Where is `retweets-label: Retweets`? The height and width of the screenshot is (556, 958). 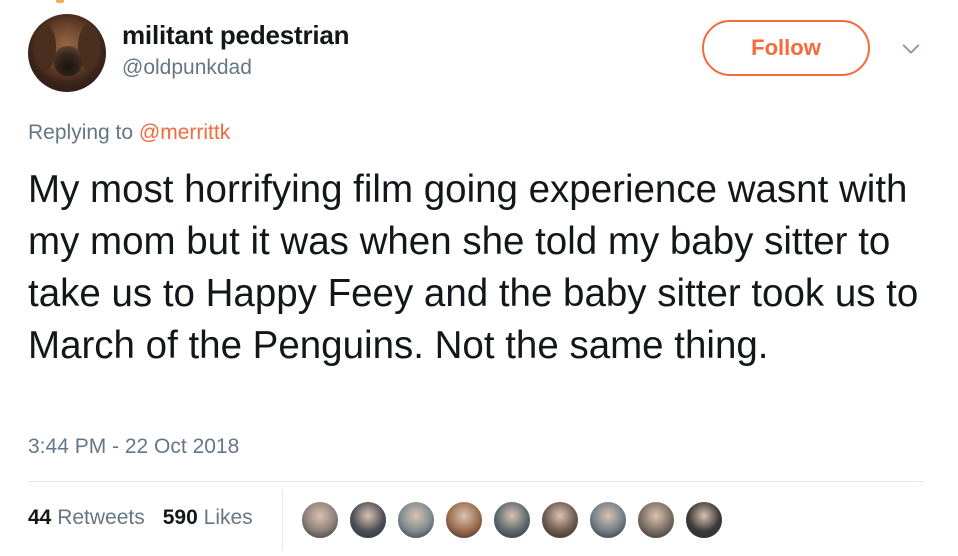 retweets-label: Retweets is located at coordinates (101, 517).